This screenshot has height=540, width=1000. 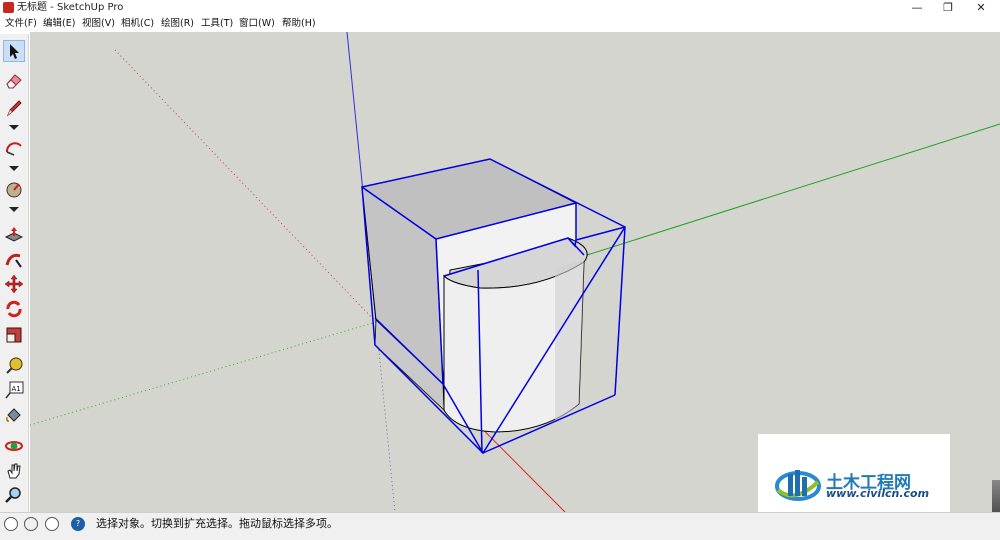 I want to click on model-geometry, so click(x=493, y=306).